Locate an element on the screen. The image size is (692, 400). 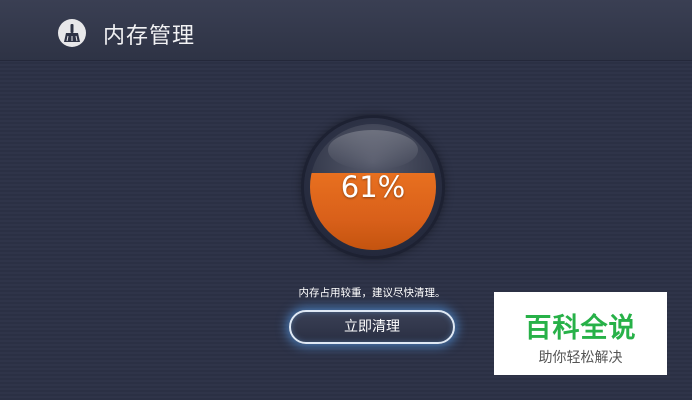
memory-usage-percent: 61% is located at coordinates (373, 187).